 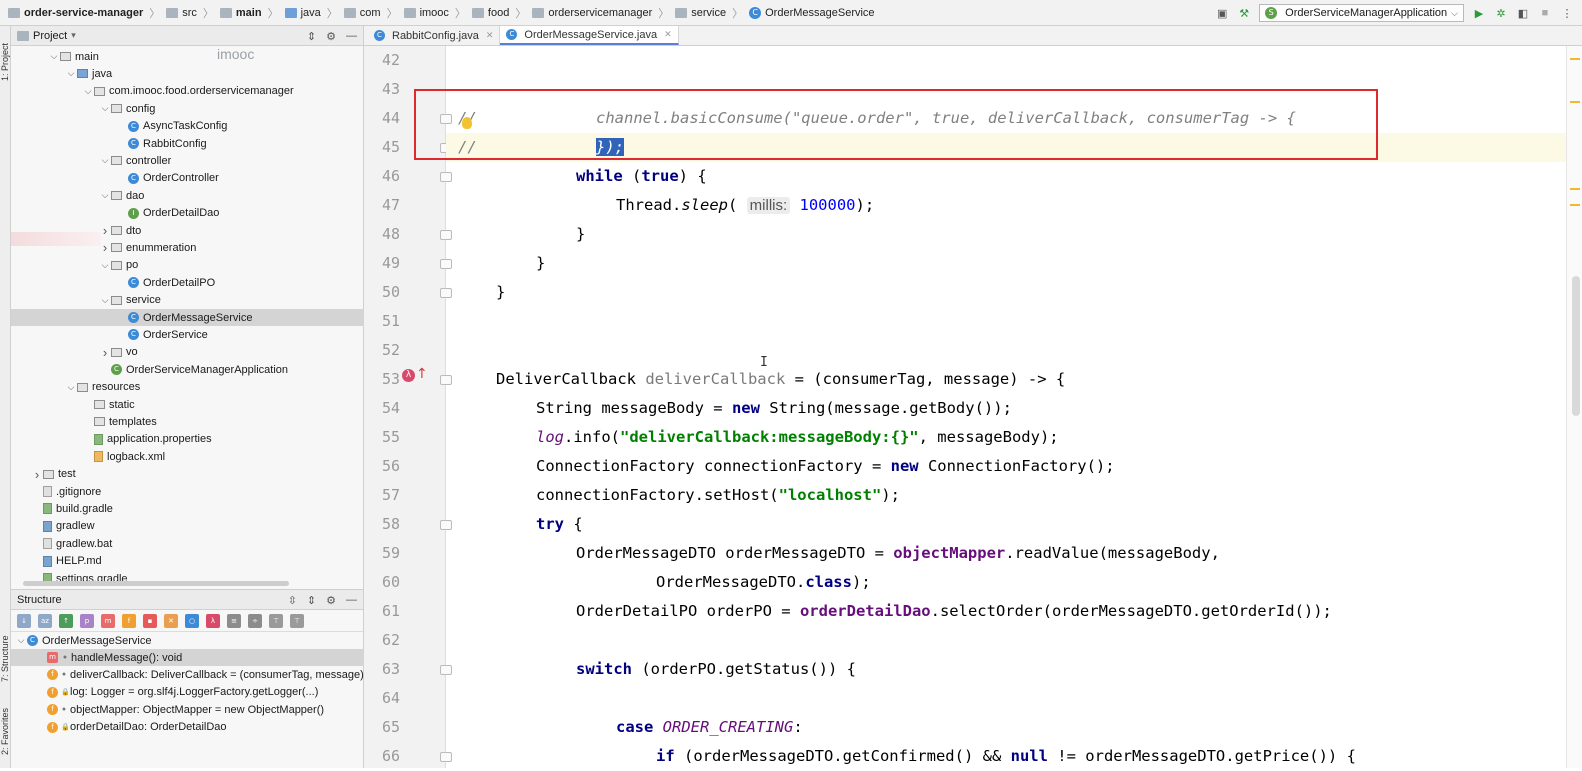 What do you see at coordinates (150, 620) in the screenshot?
I see `show-non-public-icon: ▪` at bounding box center [150, 620].